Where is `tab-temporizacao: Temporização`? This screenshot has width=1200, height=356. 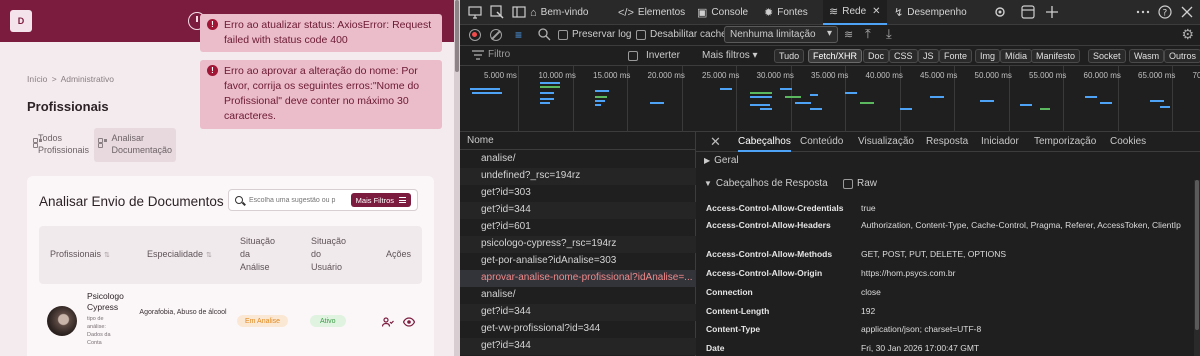
tab-temporizacao: Temporização is located at coordinates (1065, 141).